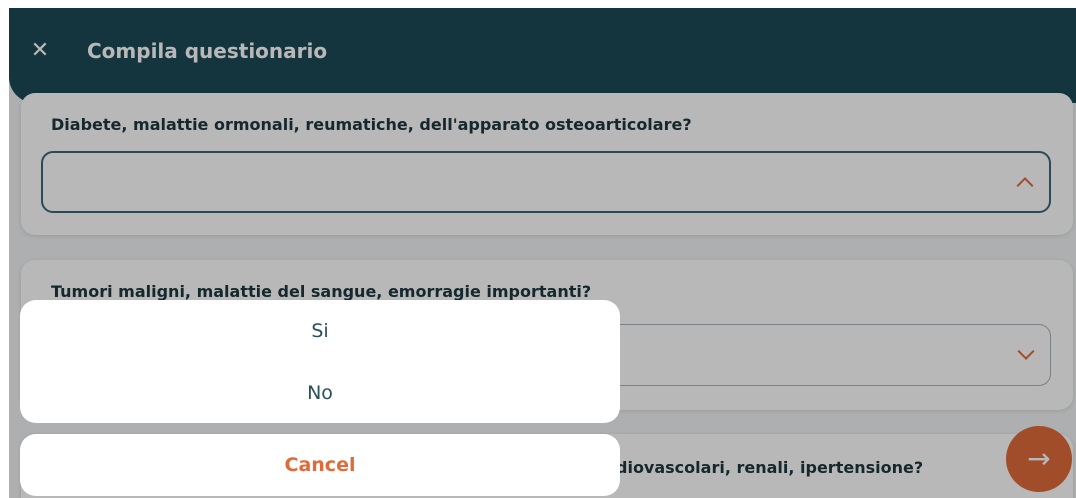 Image resolution: width=1076 pixels, height=498 pixels. Describe the element at coordinates (320, 465) in the screenshot. I see `cancel-button: Cancel` at that location.